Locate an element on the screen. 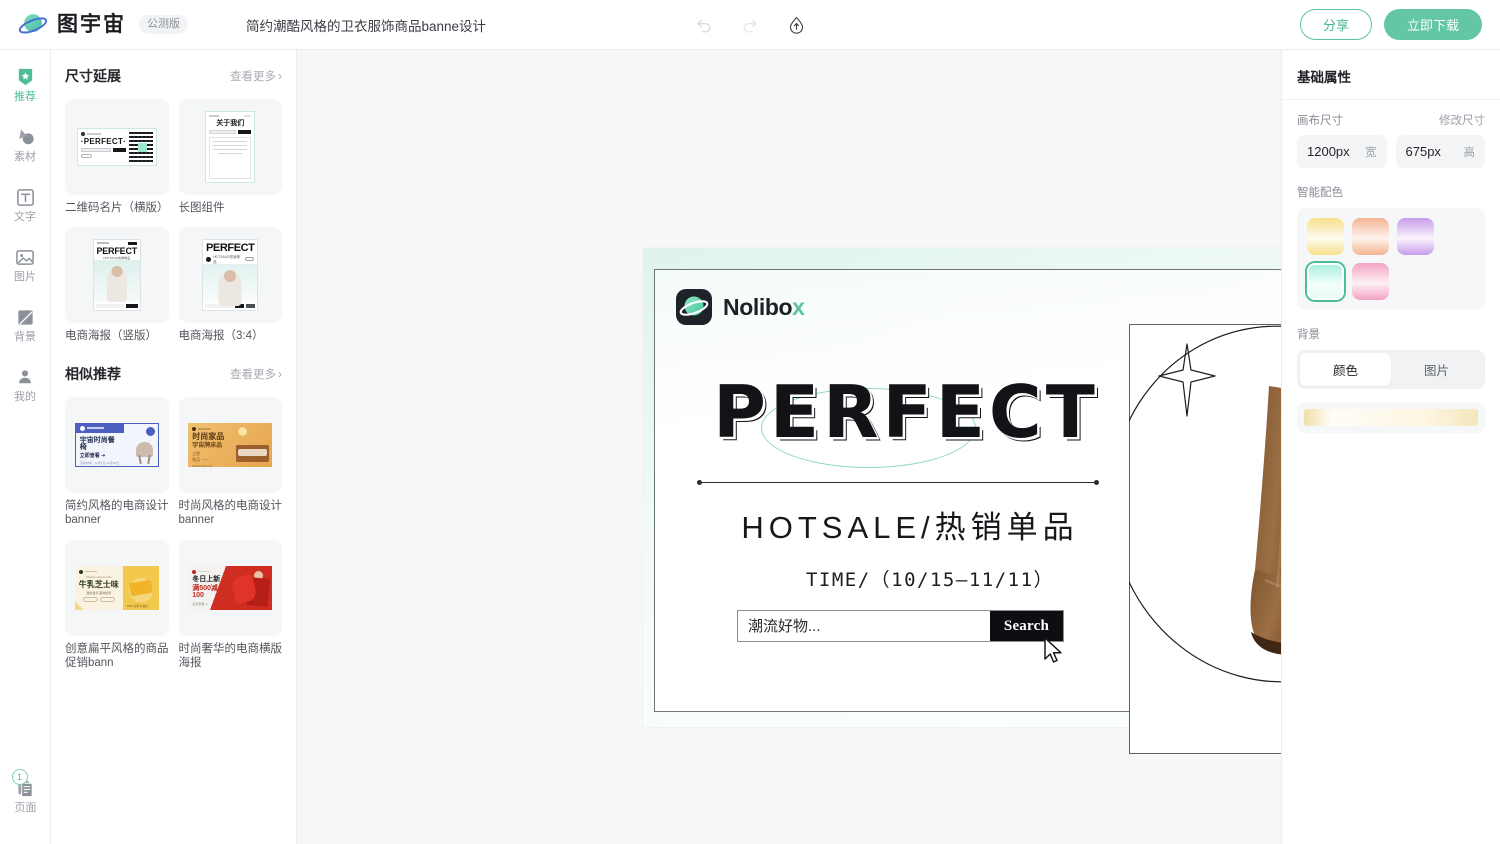 This screenshot has width=1500, height=844. canvas-logo-text: Nolibox is located at coordinates (764, 307).